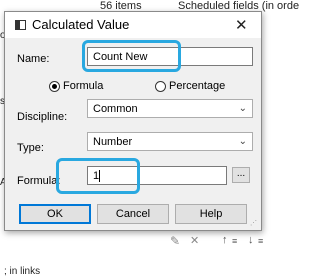  Describe the element at coordinates (113, 142) in the screenshot. I see `type-value: Number` at that location.